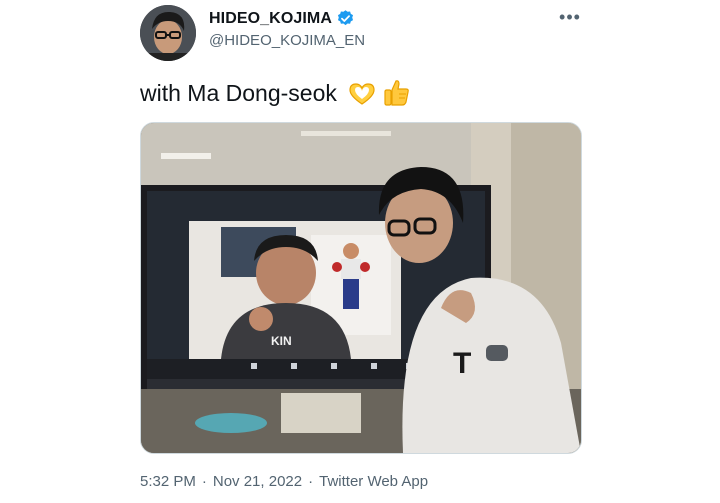 The height and width of the screenshot is (503, 720). Describe the element at coordinates (373, 481) in the screenshot. I see `tweet-source: Twitter Web App` at that location.